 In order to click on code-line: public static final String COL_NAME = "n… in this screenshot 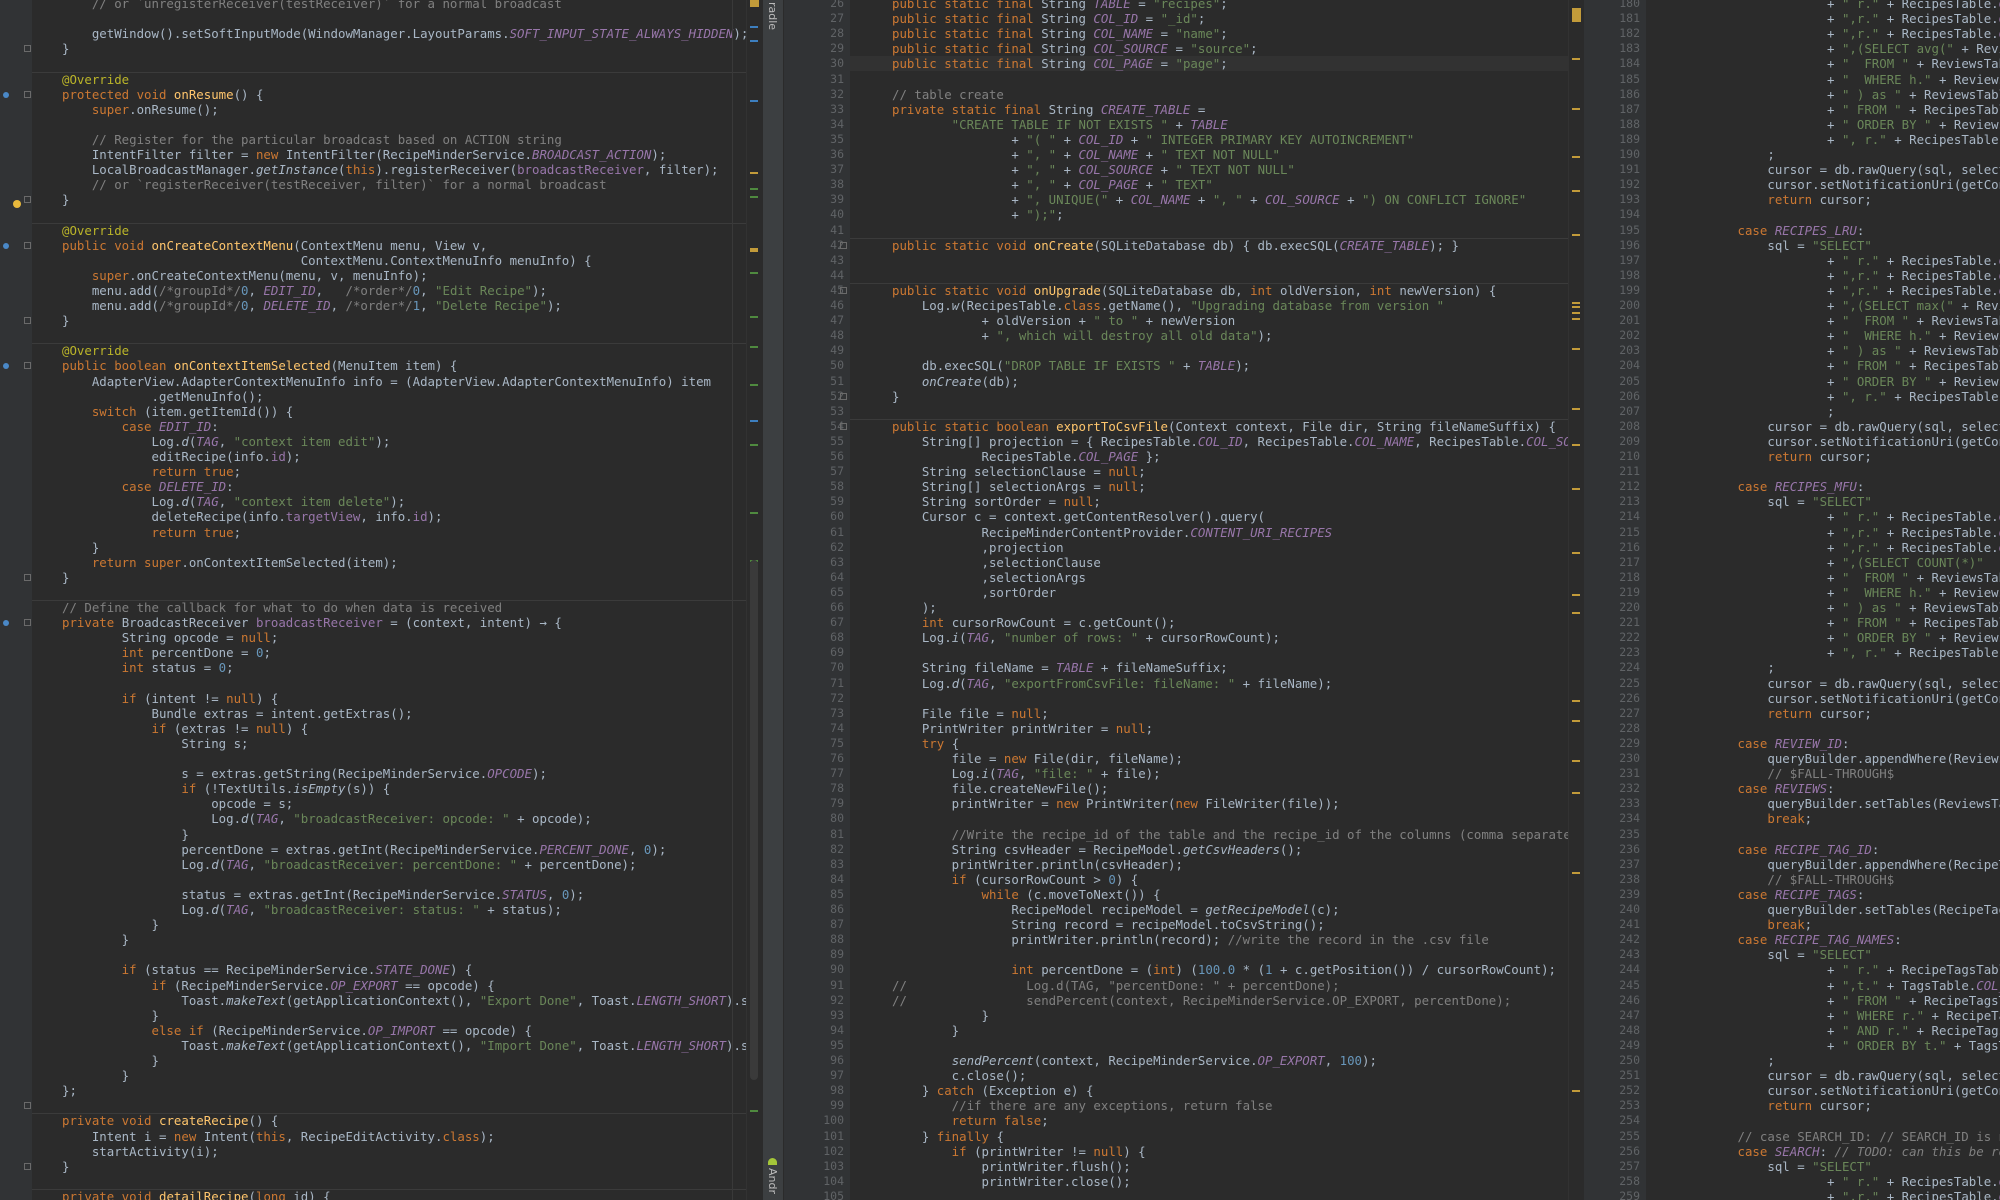, I will do `click(1060, 33)`.